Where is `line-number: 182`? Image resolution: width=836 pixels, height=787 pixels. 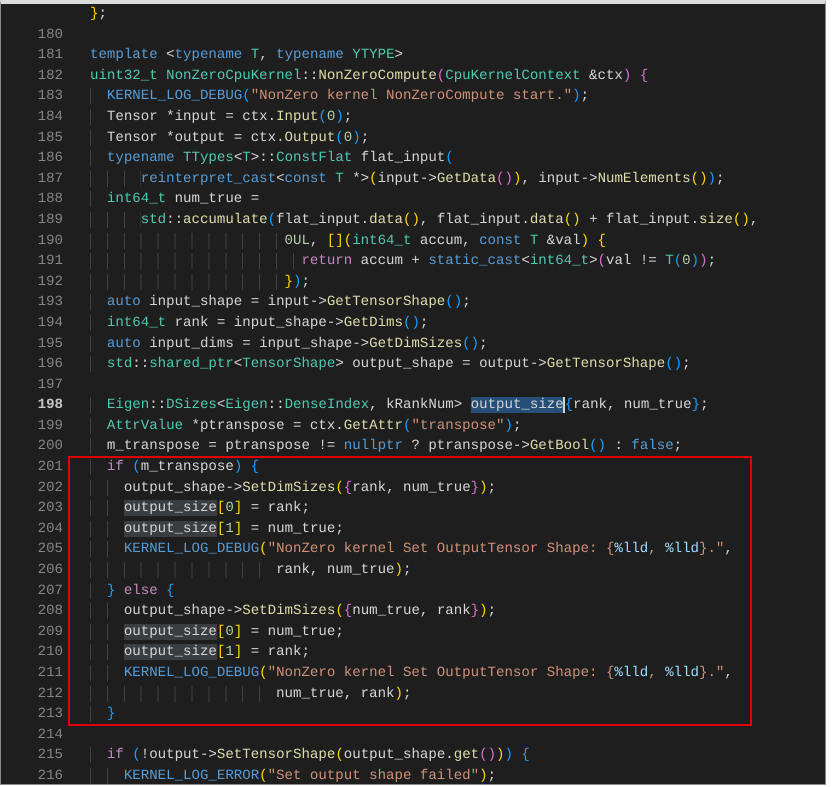
line-number: 182 is located at coordinates (49, 76).